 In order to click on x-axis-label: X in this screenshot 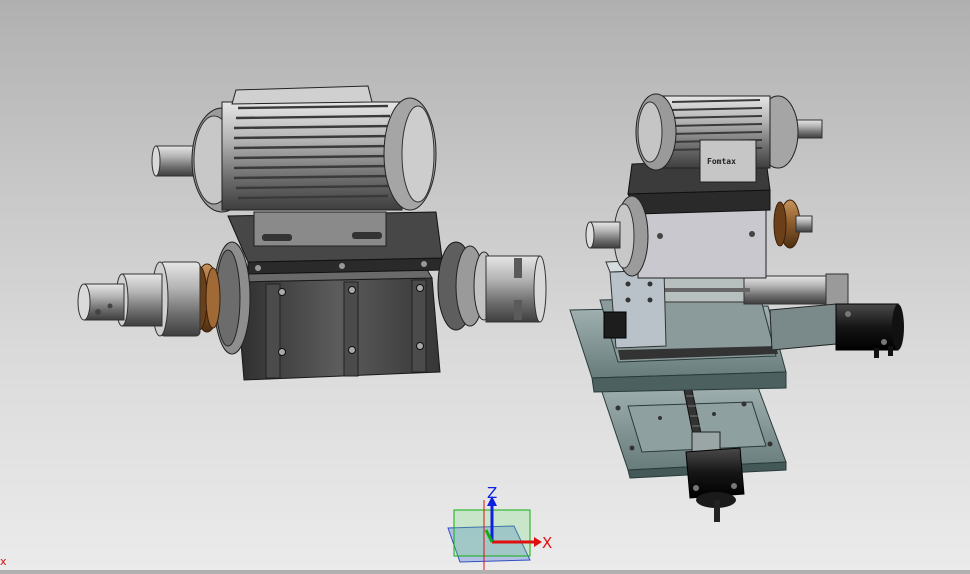, I will do `click(547, 543)`.